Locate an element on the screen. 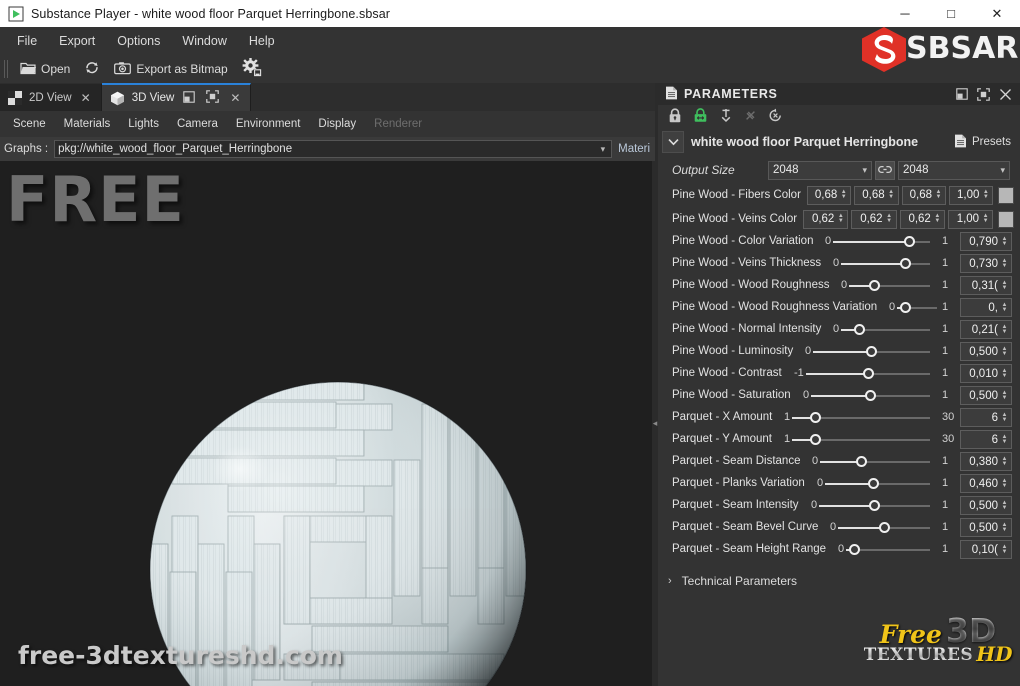  param-value-input: 0,31(▲ ▼ is located at coordinates (986, 285).